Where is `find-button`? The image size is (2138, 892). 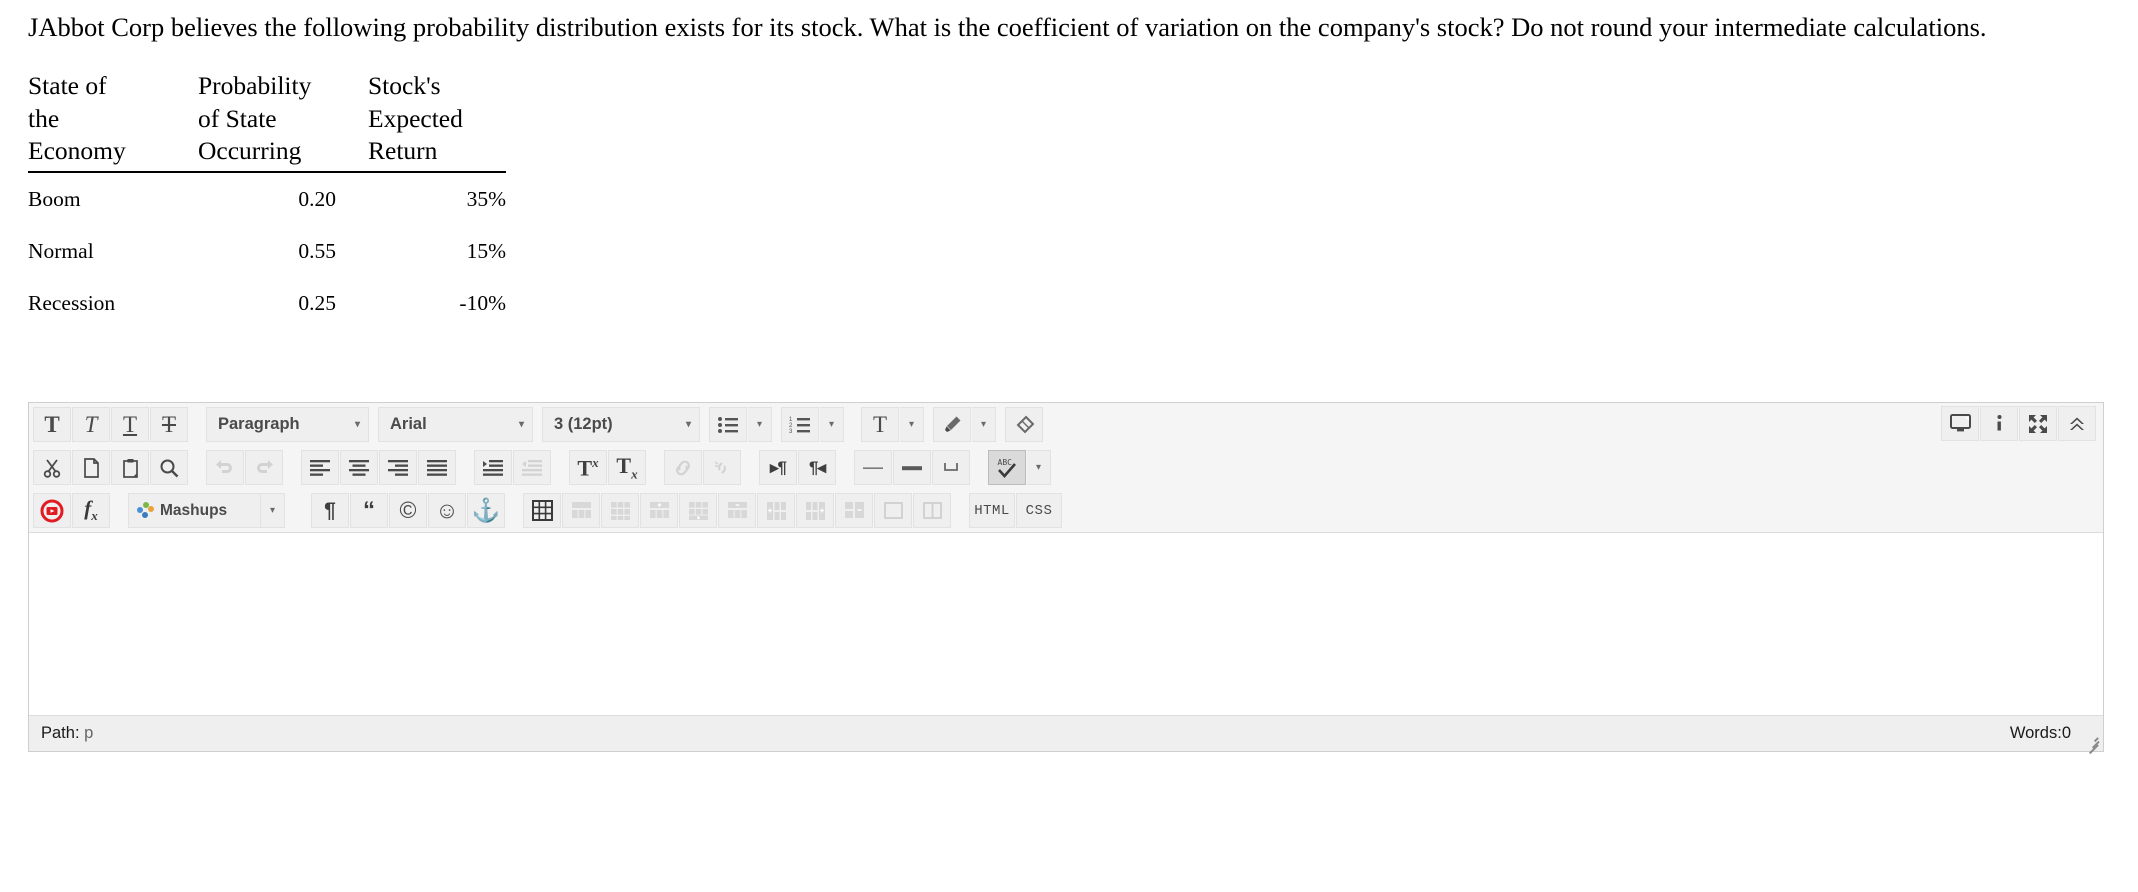
find-button is located at coordinates (169, 467).